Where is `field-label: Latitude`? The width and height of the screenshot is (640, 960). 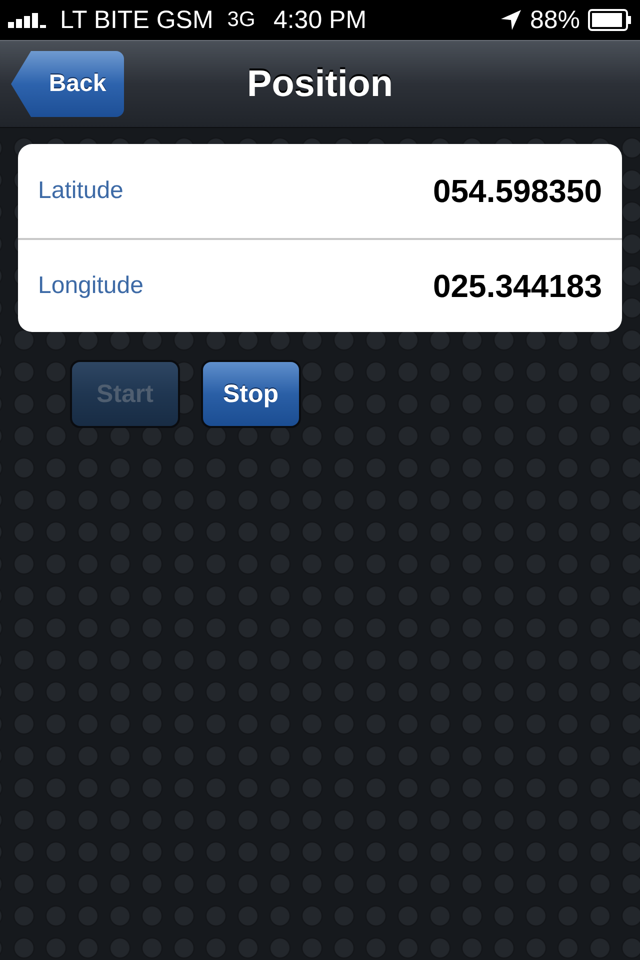
field-label: Latitude is located at coordinates (81, 191).